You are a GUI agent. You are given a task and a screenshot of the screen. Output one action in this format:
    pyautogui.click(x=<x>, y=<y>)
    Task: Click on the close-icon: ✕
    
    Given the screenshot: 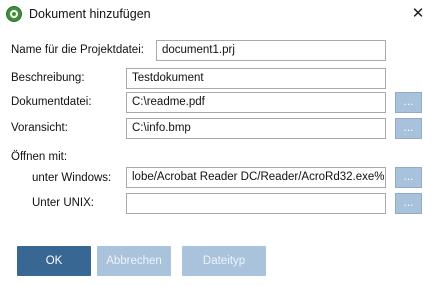 What is the action you would take?
    pyautogui.click(x=418, y=14)
    